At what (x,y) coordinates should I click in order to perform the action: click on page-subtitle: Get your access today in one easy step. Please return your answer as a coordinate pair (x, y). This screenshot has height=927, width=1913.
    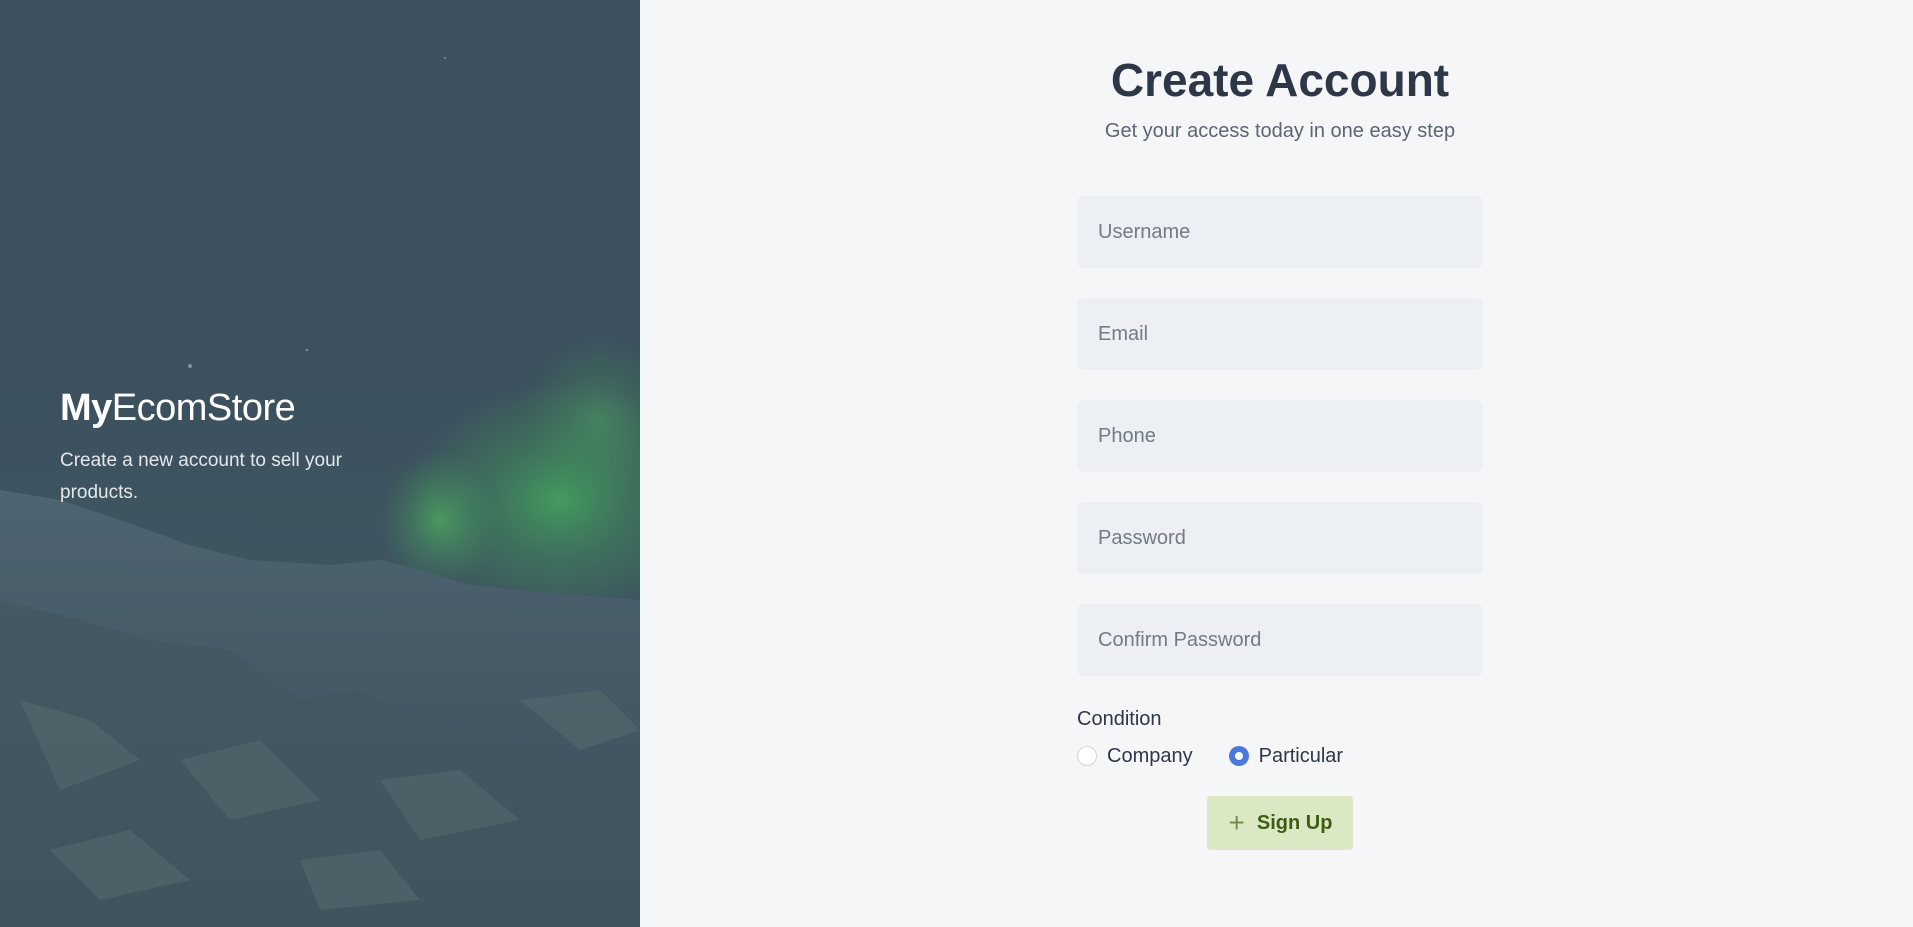
    Looking at the image, I should click on (1280, 131).